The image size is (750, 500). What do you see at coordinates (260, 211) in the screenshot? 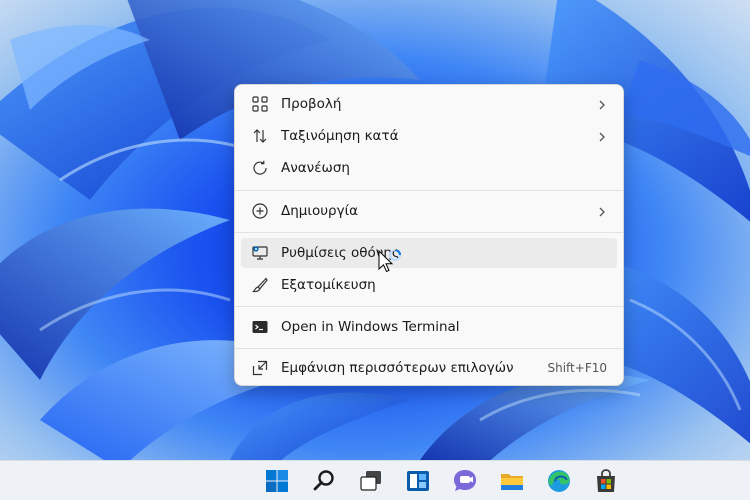
I see `new-plus-icon` at bounding box center [260, 211].